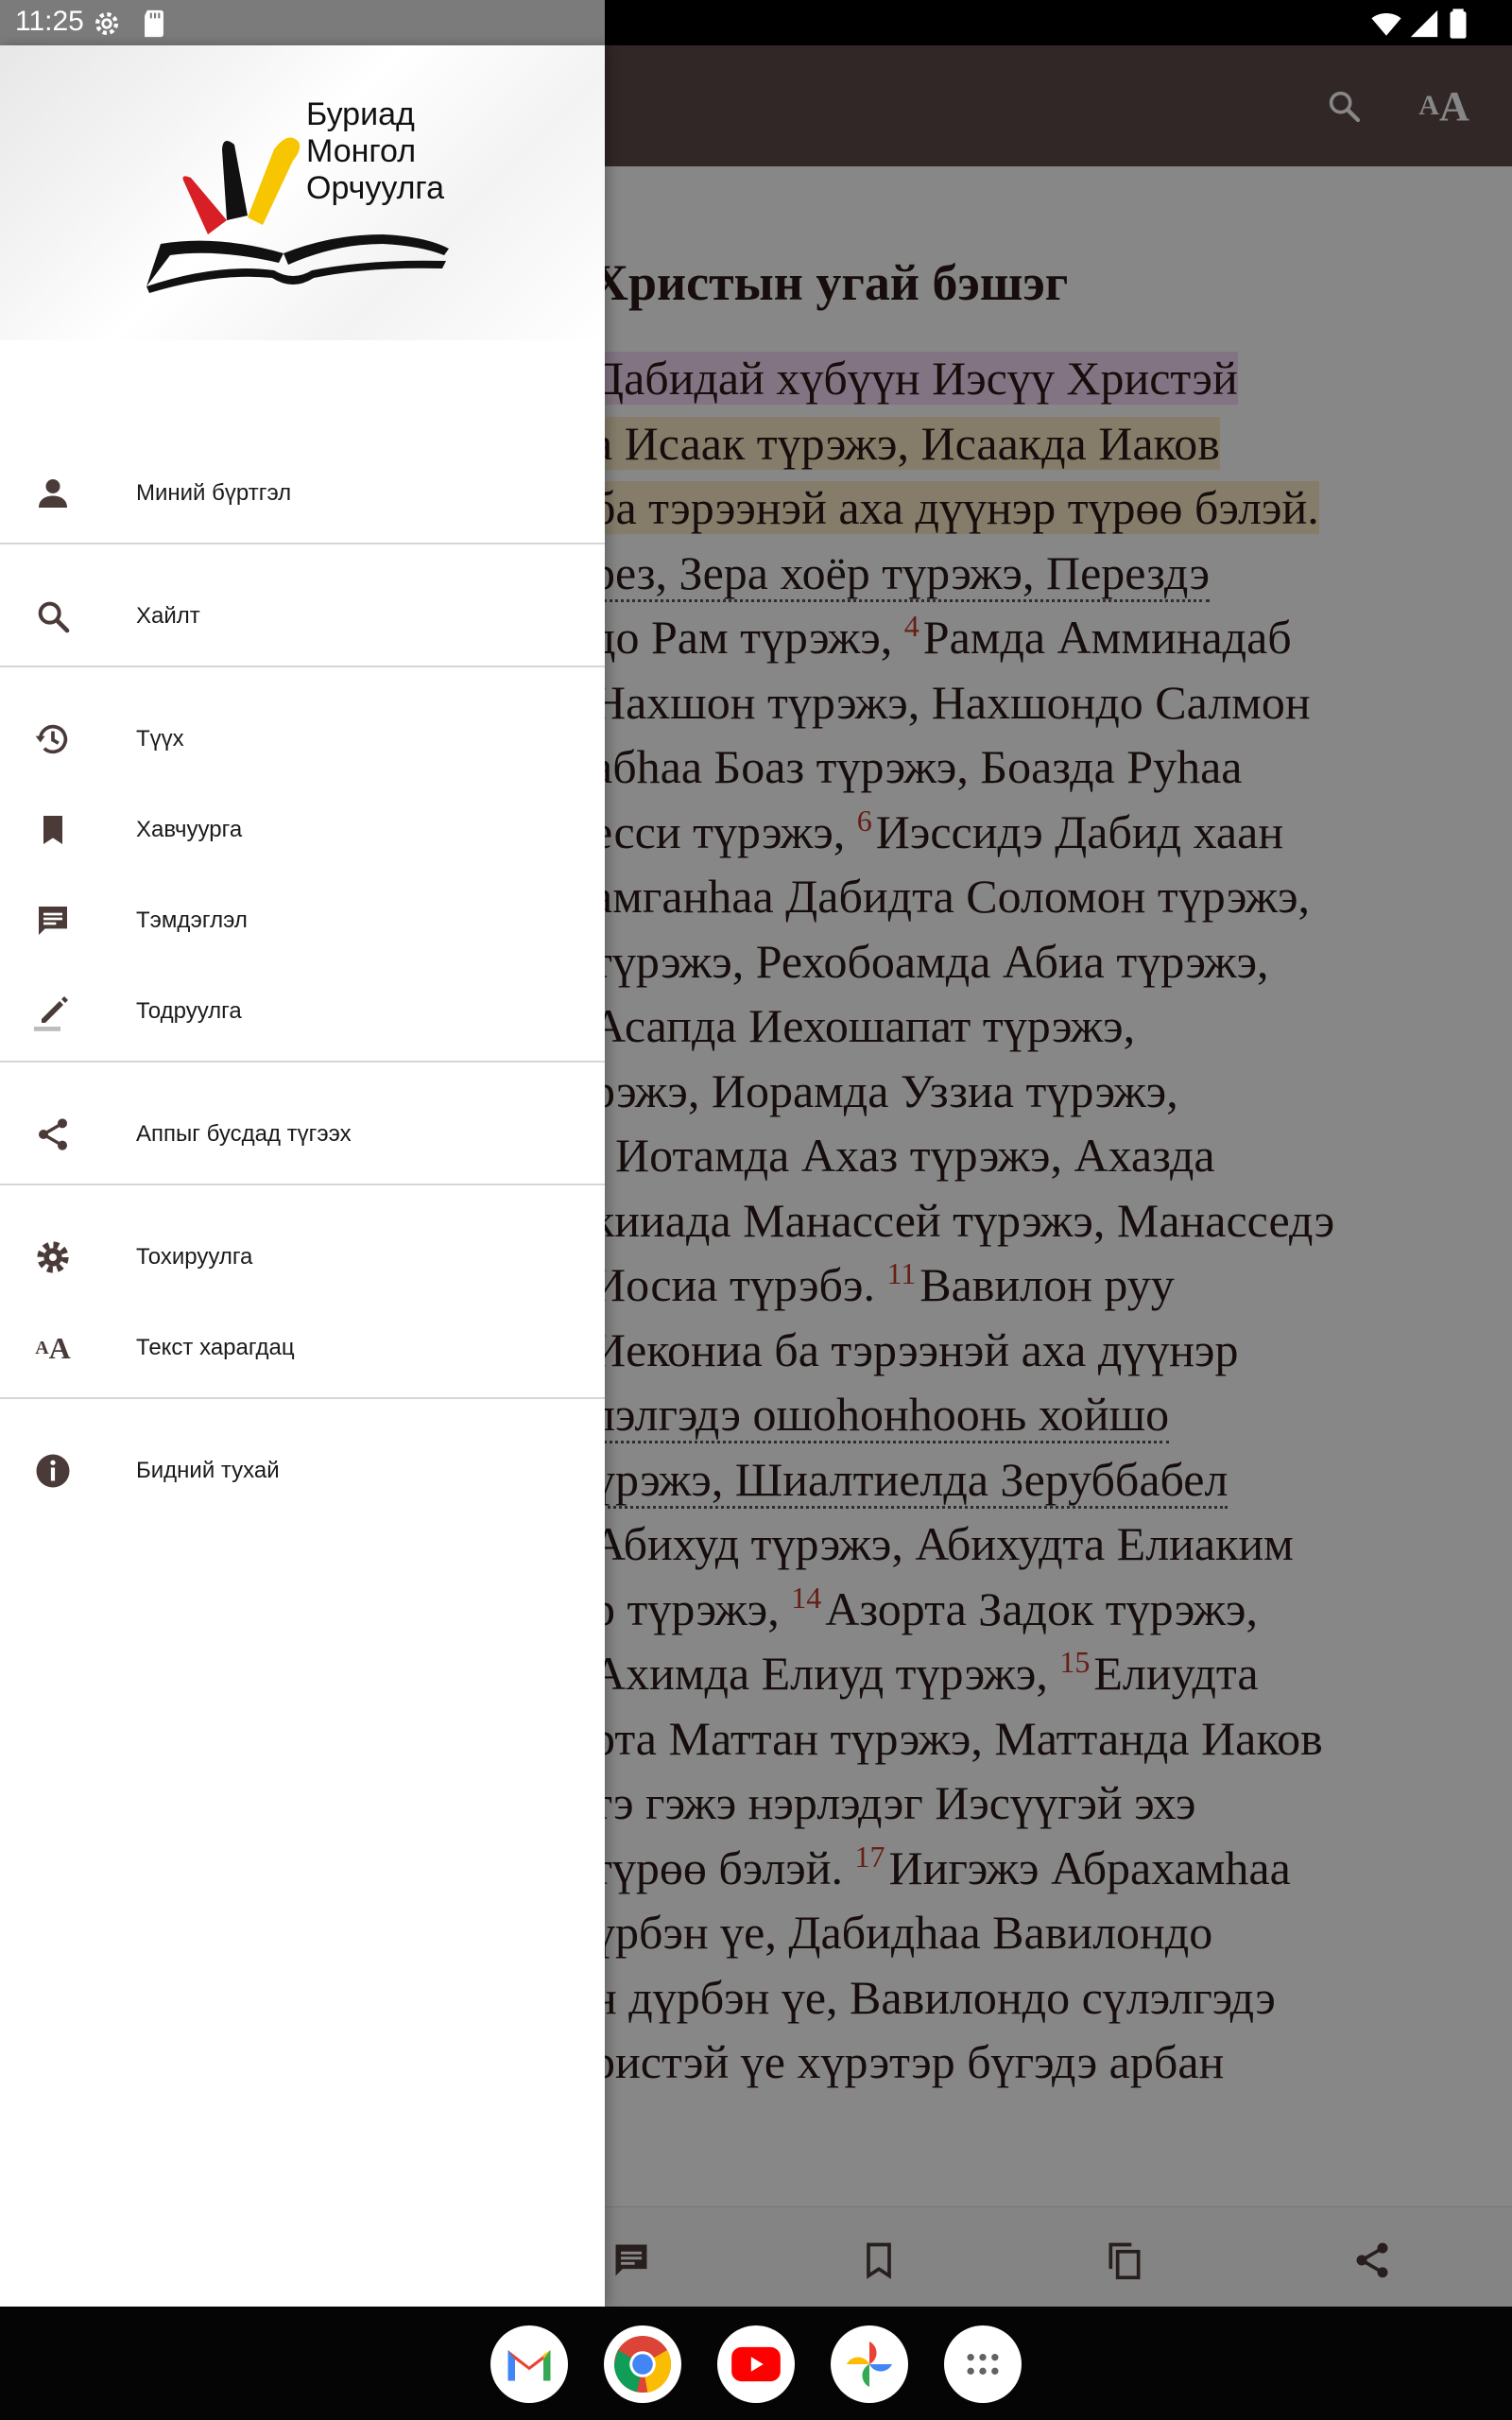 The height and width of the screenshot is (2420, 1512). I want to click on menu-item-history: Түүх, so click(302, 739).